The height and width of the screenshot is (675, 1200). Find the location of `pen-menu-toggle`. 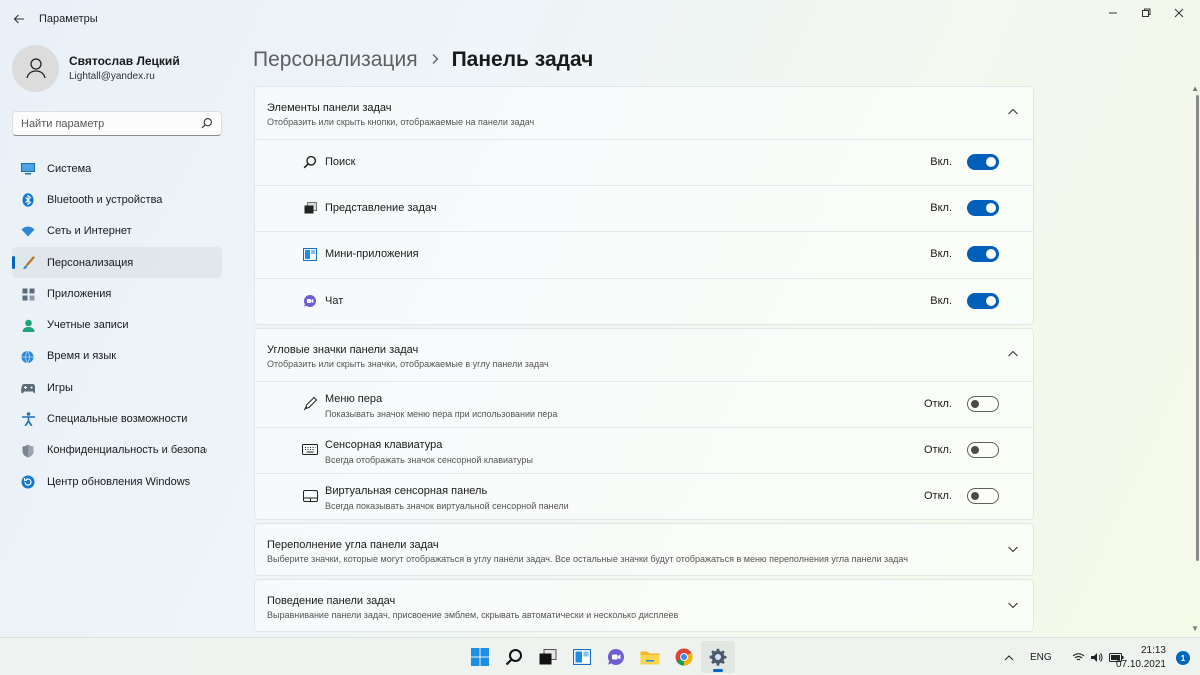

pen-menu-toggle is located at coordinates (983, 403).